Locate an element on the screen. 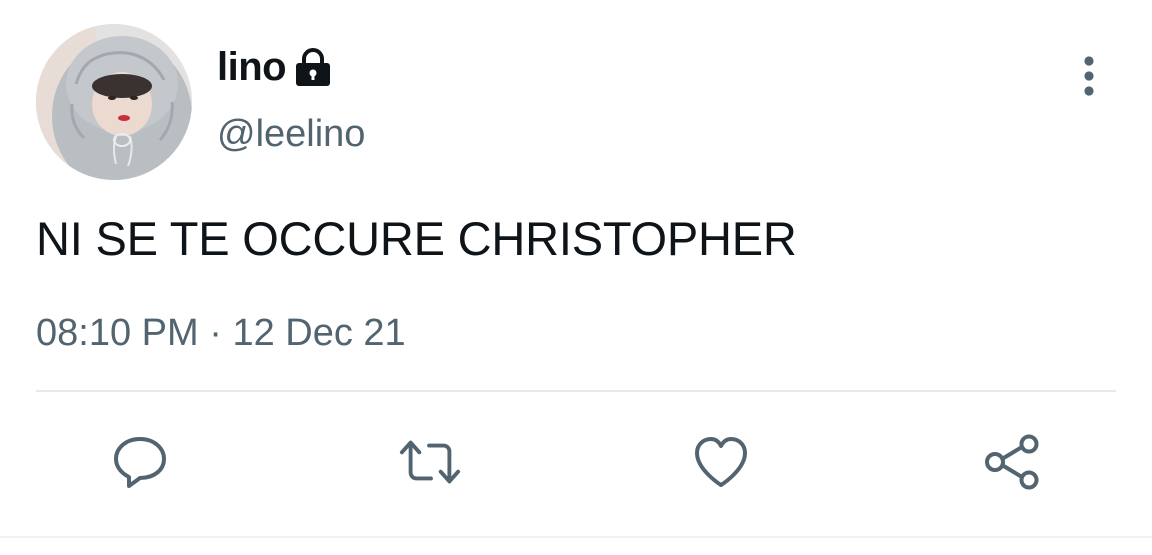 The image size is (1152, 555). display-name-row: lino is located at coordinates (274, 67).